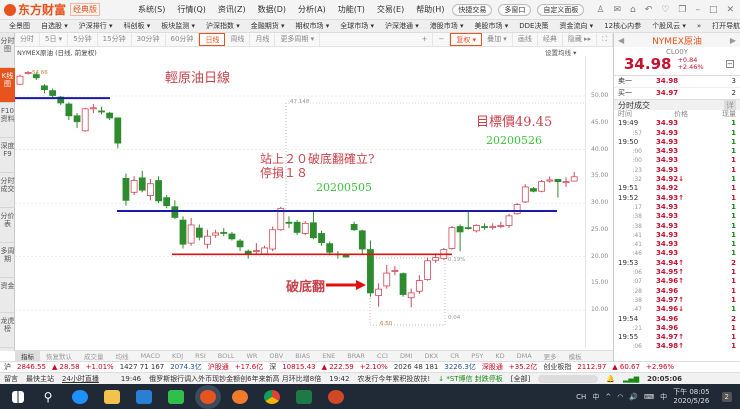  I want to click on windows-start-icon, so click(18, 396).